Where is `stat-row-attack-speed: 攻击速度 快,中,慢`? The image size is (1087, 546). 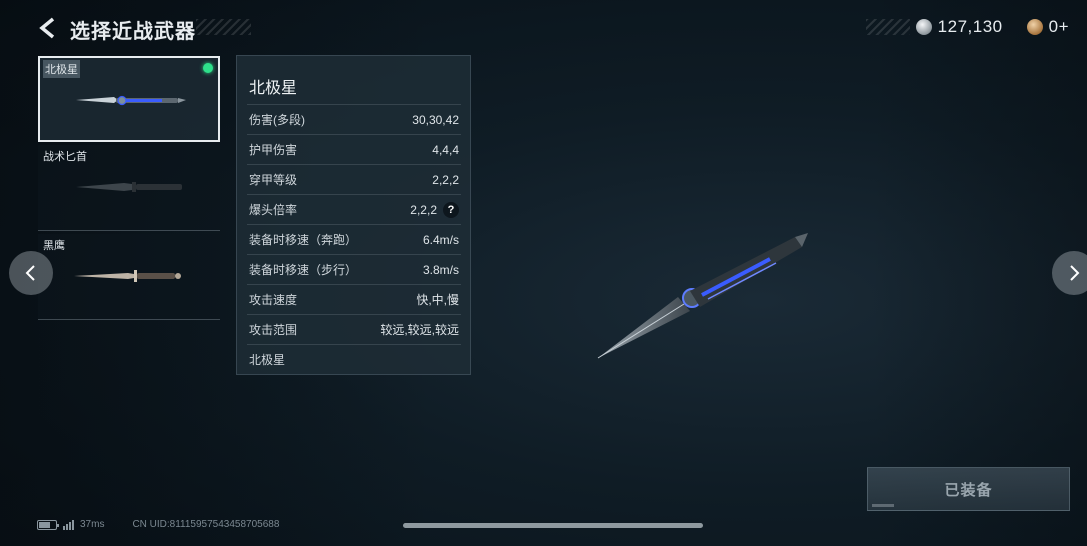
stat-row-attack-speed: 攻击速度 快,中,慢 is located at coordinates (354, 299).